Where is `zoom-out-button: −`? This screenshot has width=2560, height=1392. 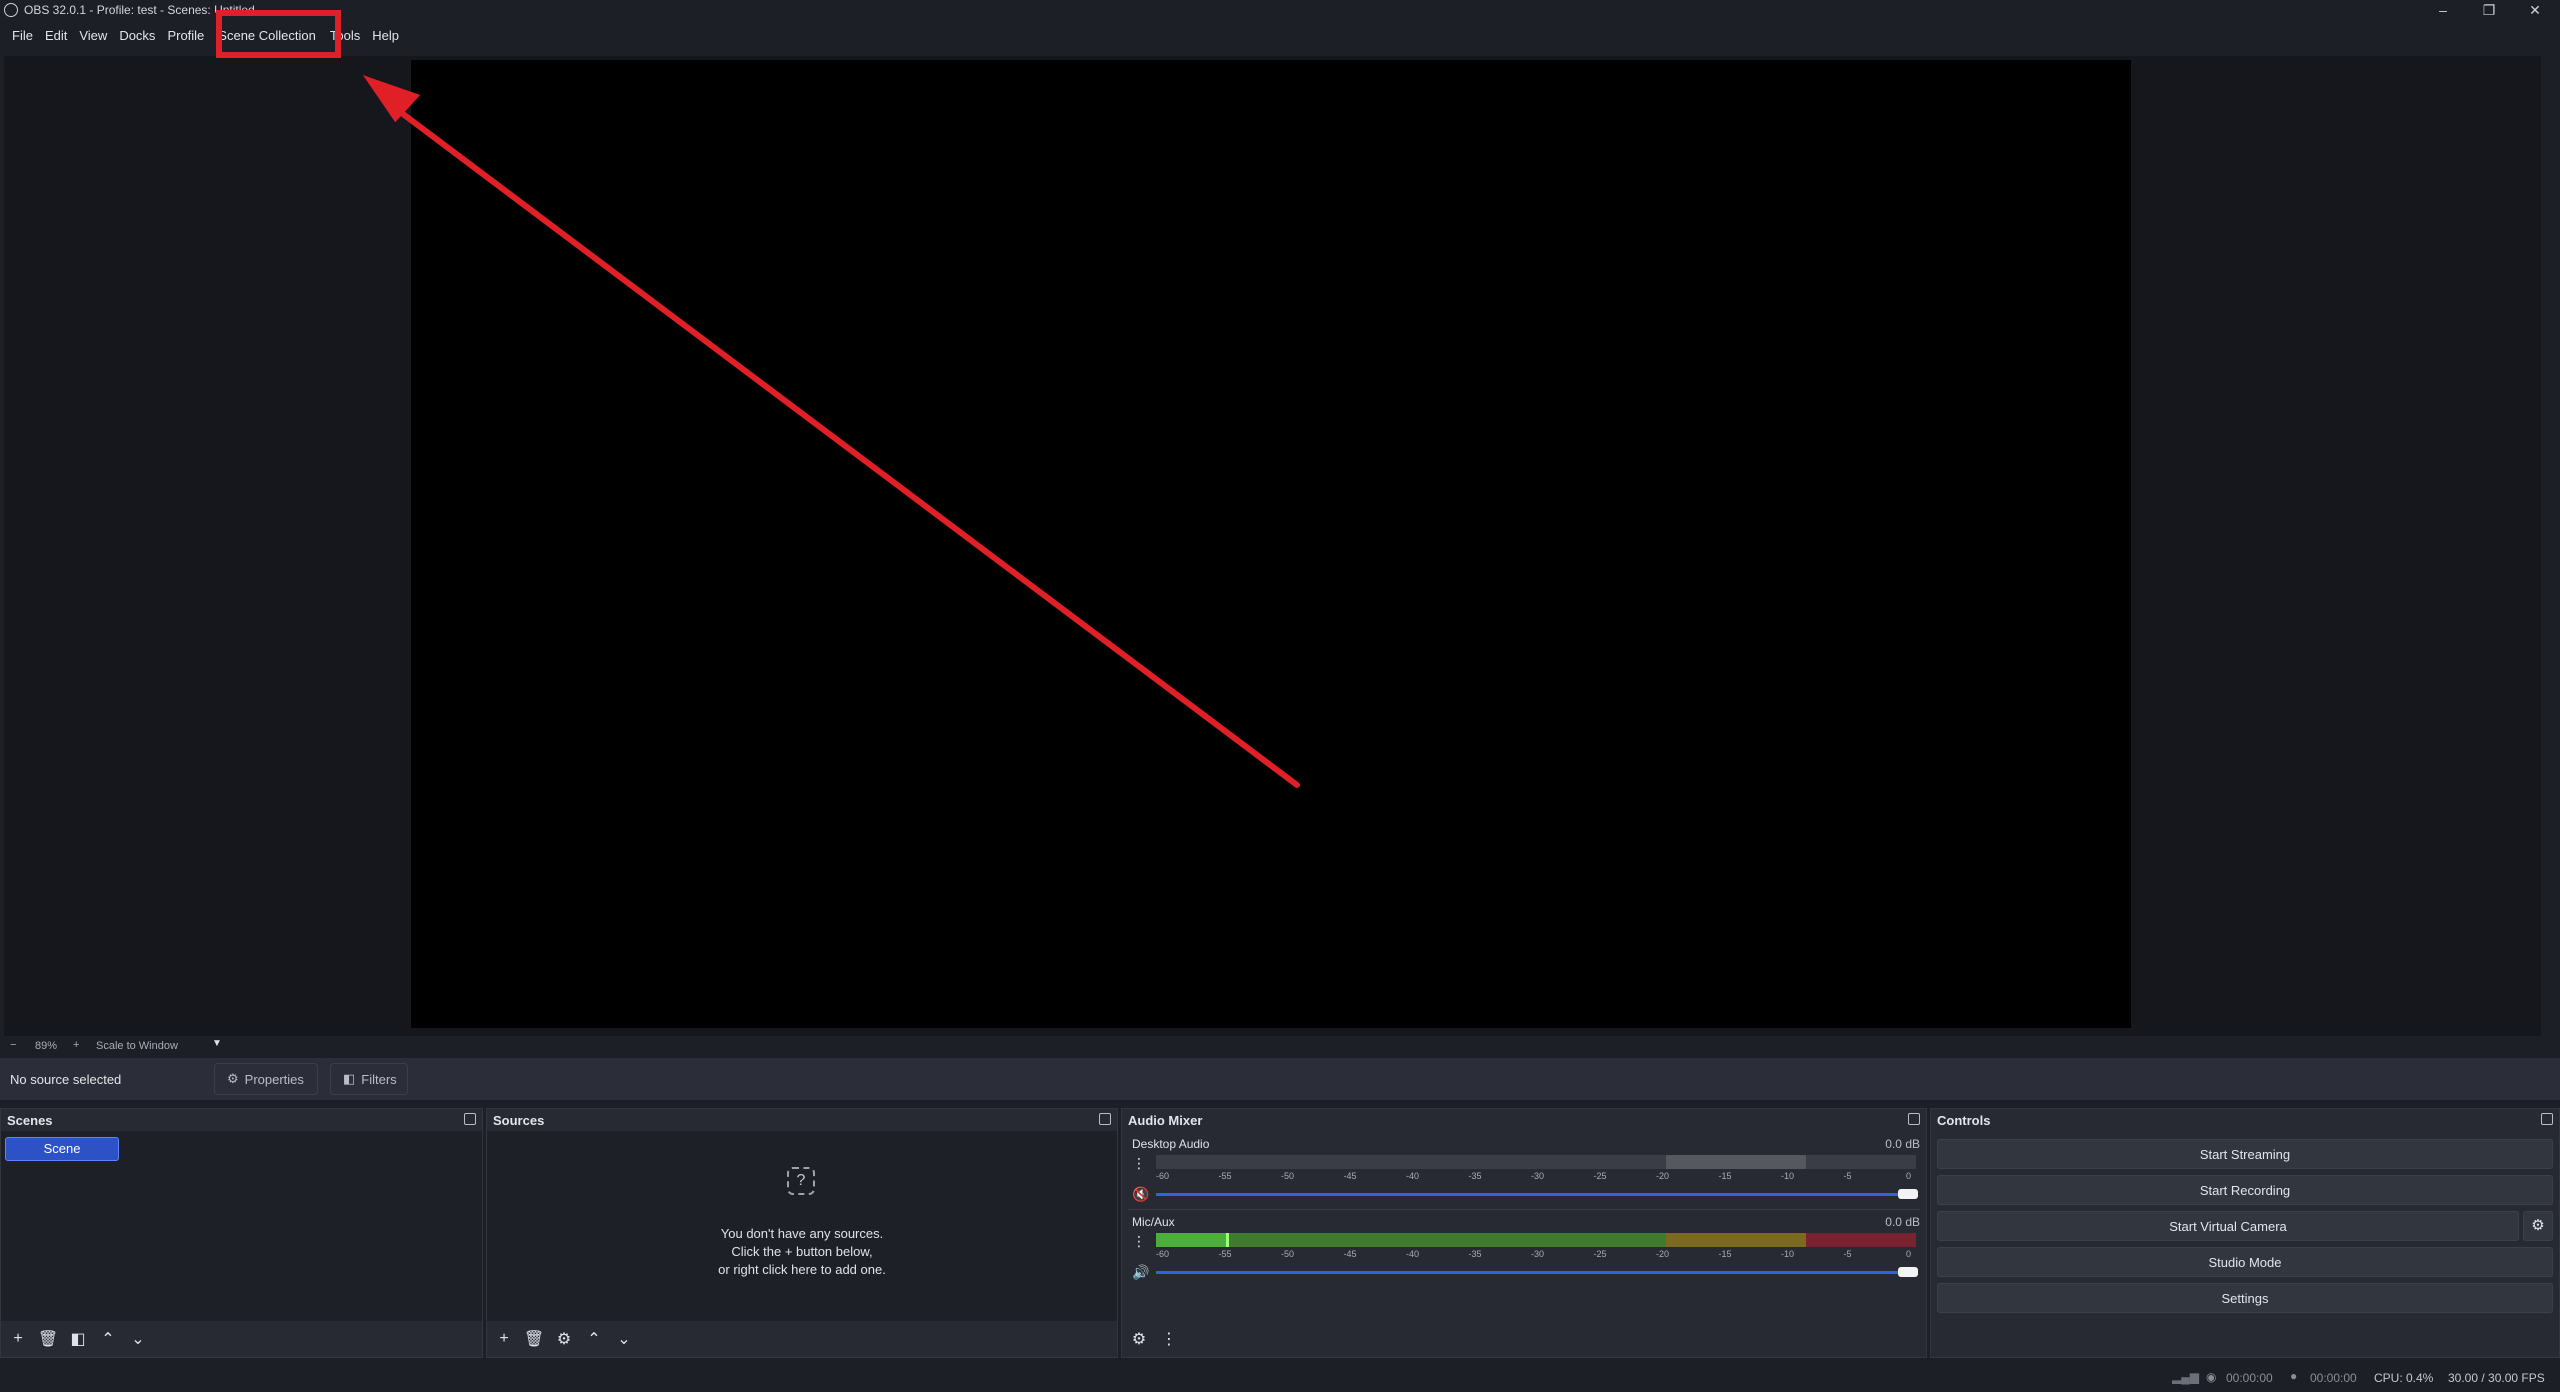 zoom-out-button: − is located at coordinates (13, 1045).